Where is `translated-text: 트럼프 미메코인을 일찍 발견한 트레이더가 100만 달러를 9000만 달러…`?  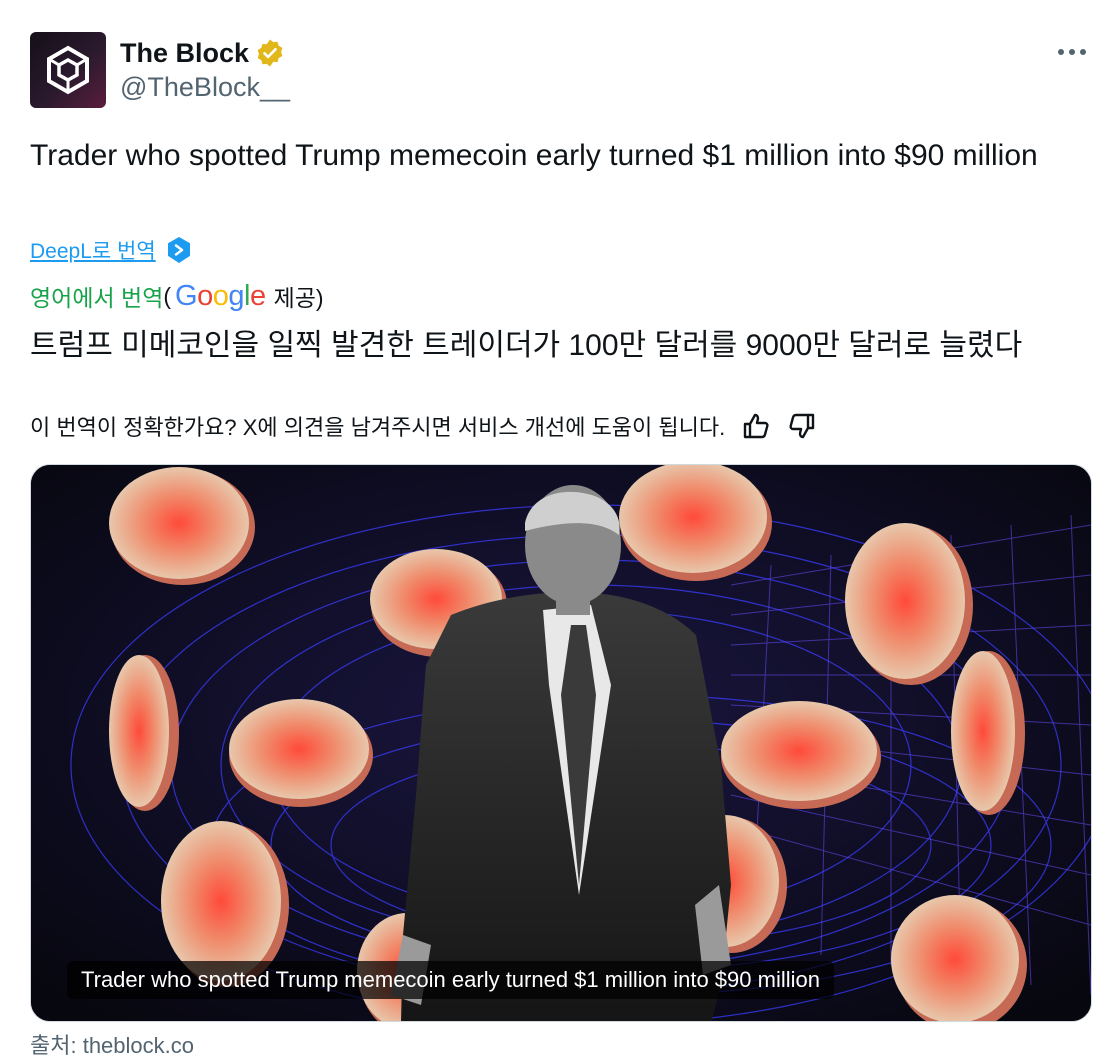 translated-text: 트럼프 미메코인을 일찍 발견한 트레이더가 100만 달러를 9000만 달러… is located at coordinates (526, 345).